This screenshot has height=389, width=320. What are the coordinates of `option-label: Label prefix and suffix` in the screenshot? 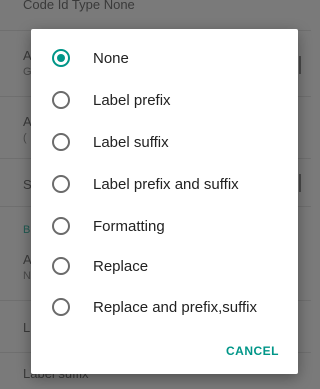 It's located at (166, 184).